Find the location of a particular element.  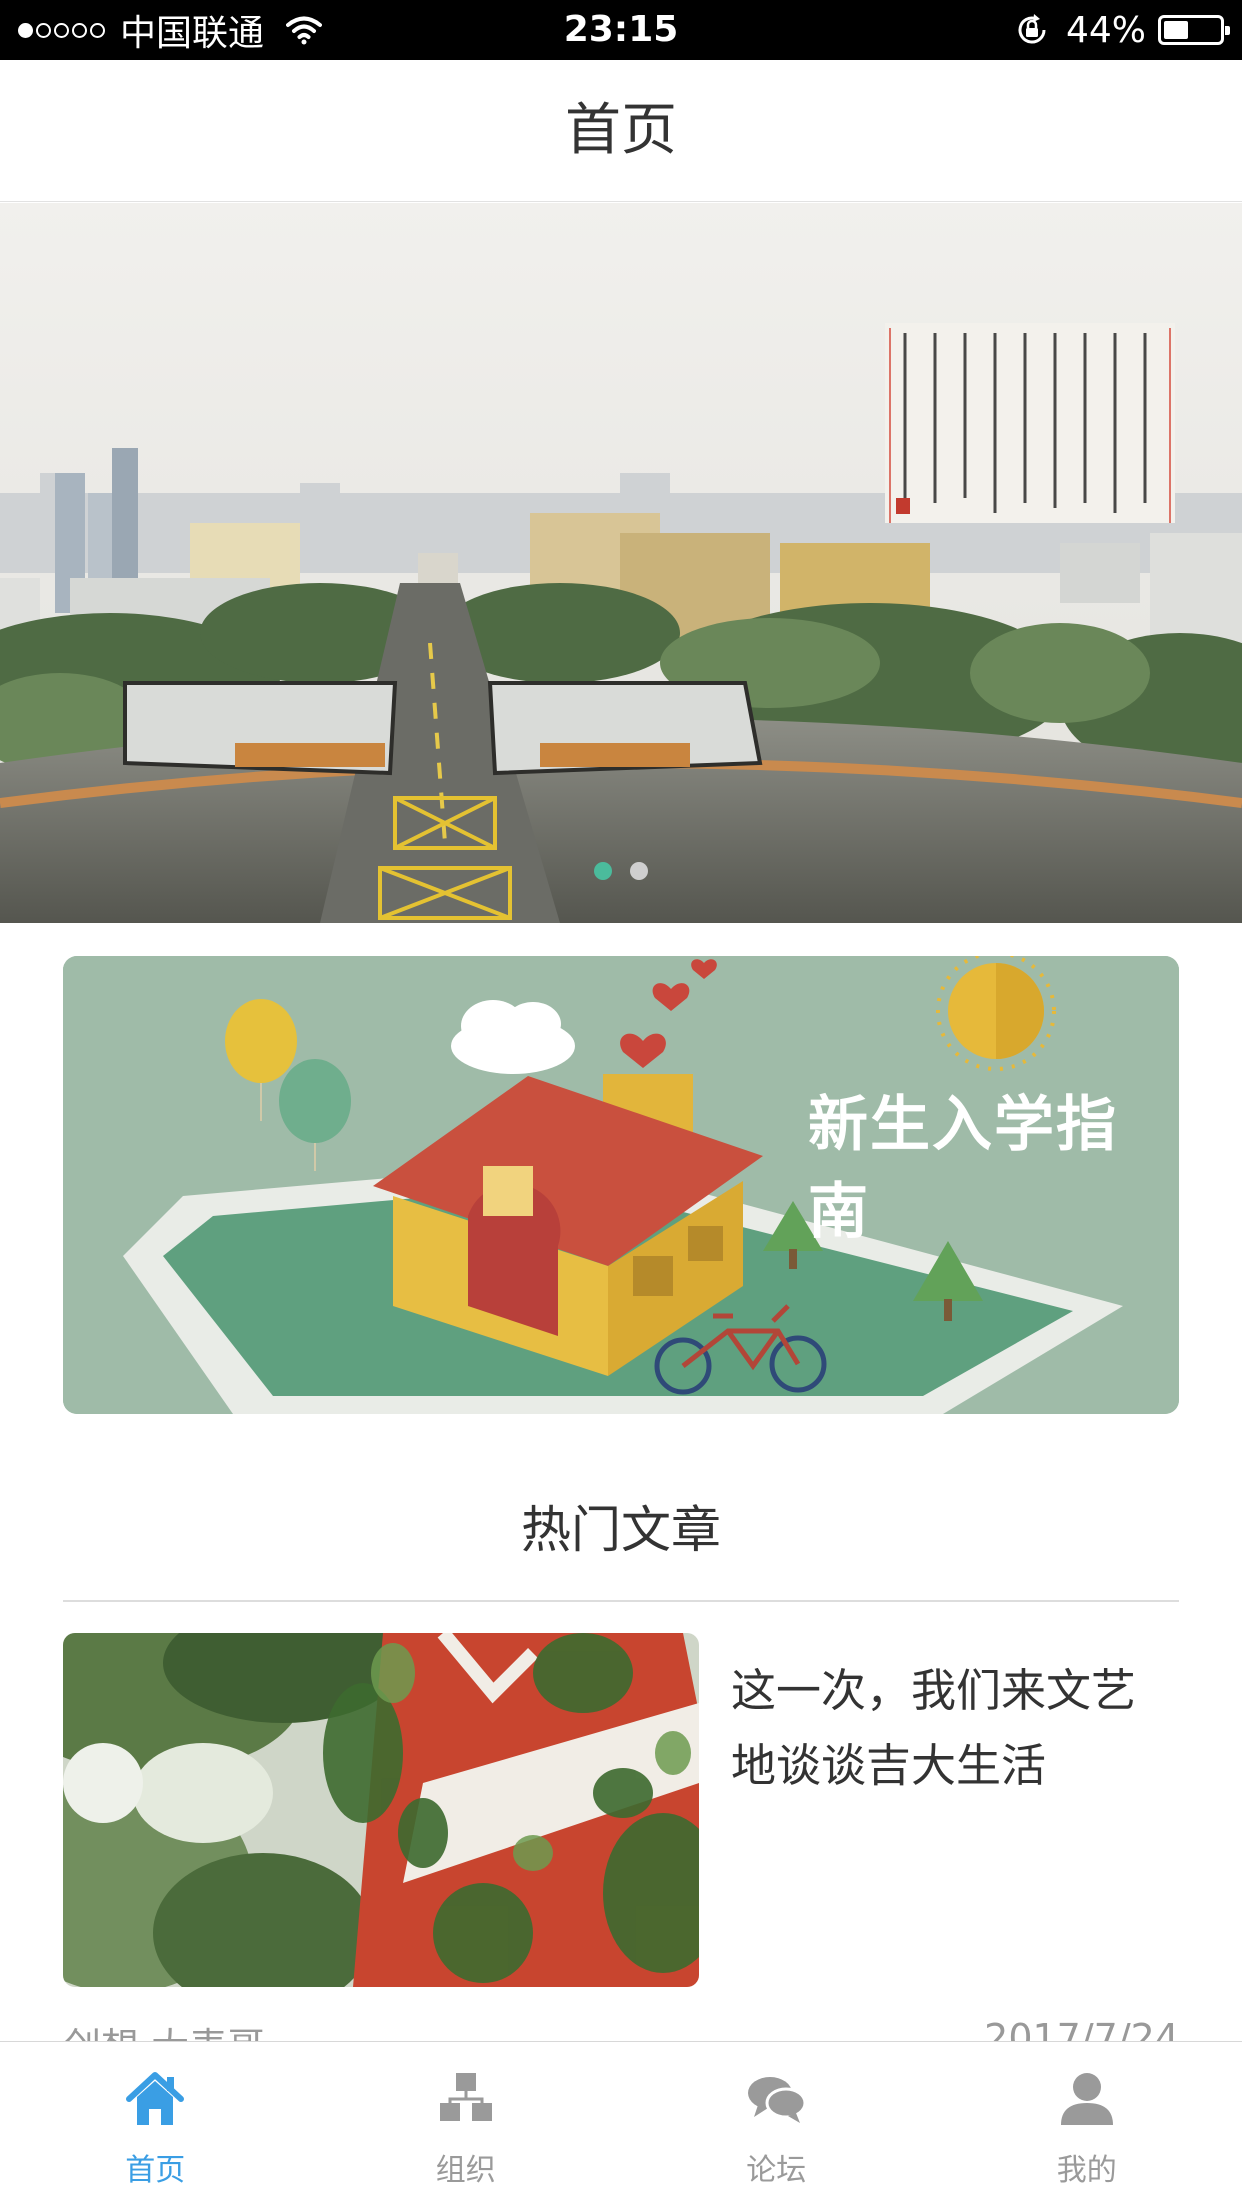

nav-bar: 首页 is located at coordinates (621, 131).